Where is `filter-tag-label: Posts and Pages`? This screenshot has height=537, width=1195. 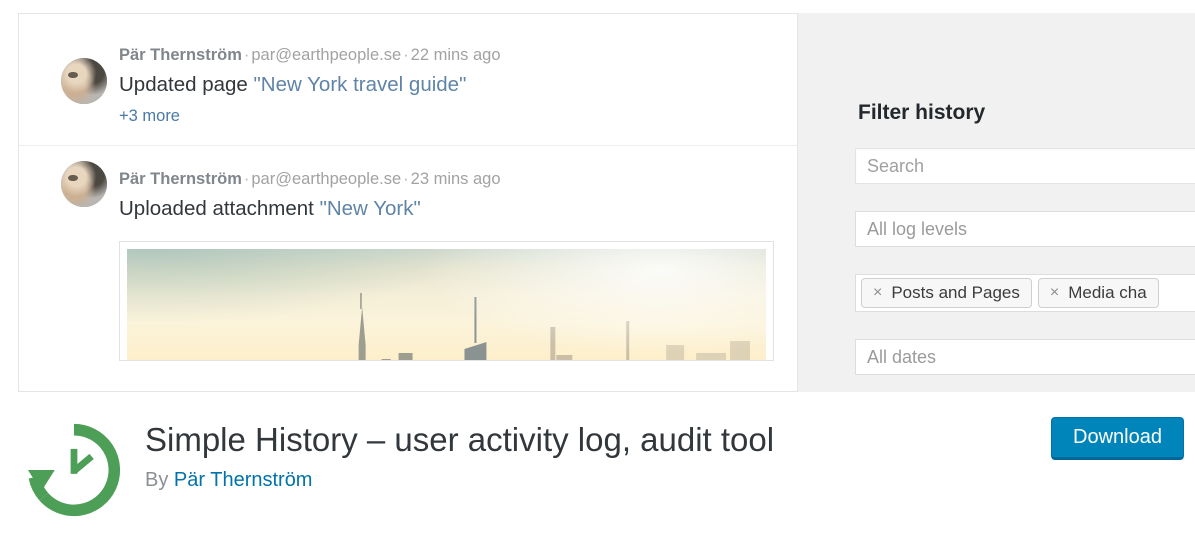 filter-tag-label: Posts and Pages is located at coordinates (955, 292).